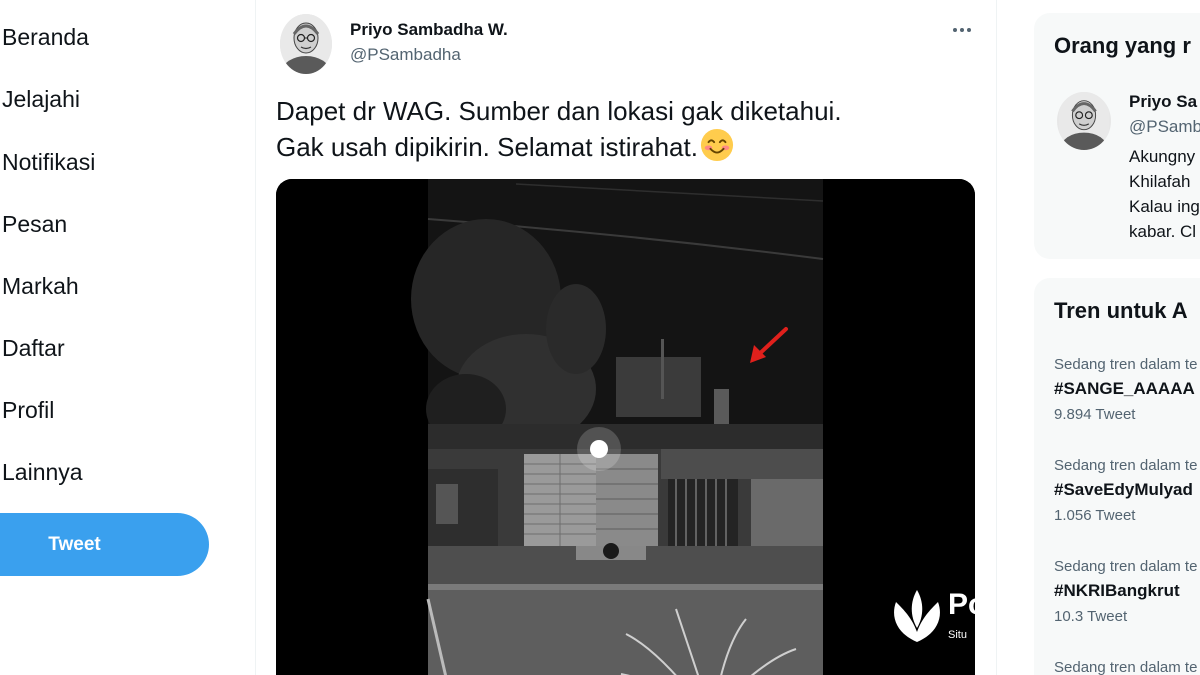  I want to click on nav-item-lainnya: Lainnya, so click(42, 472).